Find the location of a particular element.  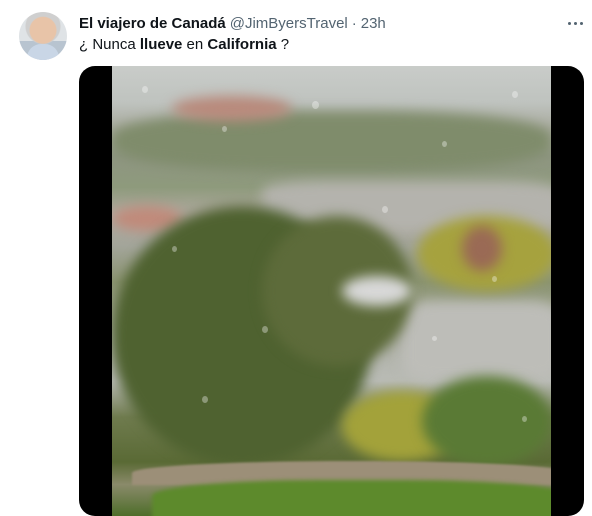

scene-car is located at coordinates (377, 291).